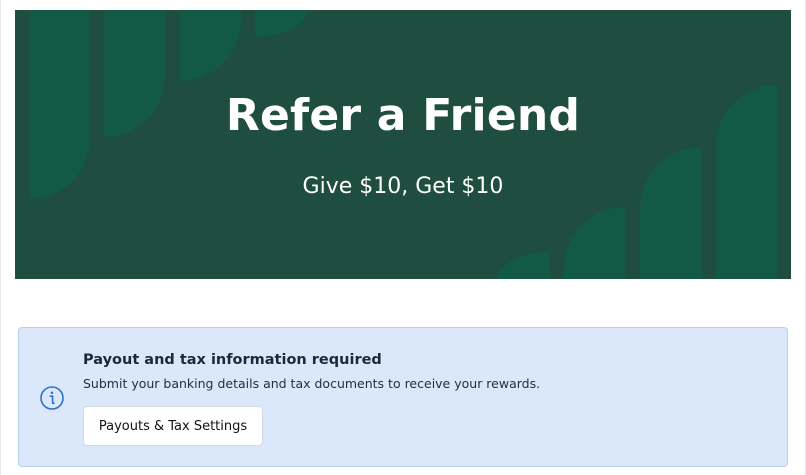 The image size is (806, 475). Describe the element at coordinates (173, 426) in the screenshot. I see `payouts-tax-settings-button: Payouts & Tax Settings` at that location.